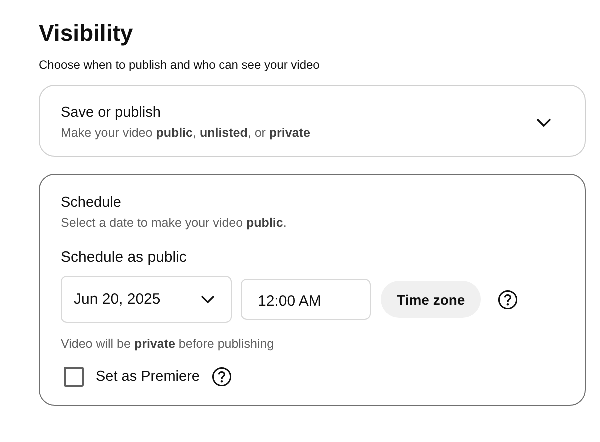  What do you see at coordinates (148, 377) in the screenshot?
I see `premiere-label: Set as Premiere` at bounding box center [148, 377].